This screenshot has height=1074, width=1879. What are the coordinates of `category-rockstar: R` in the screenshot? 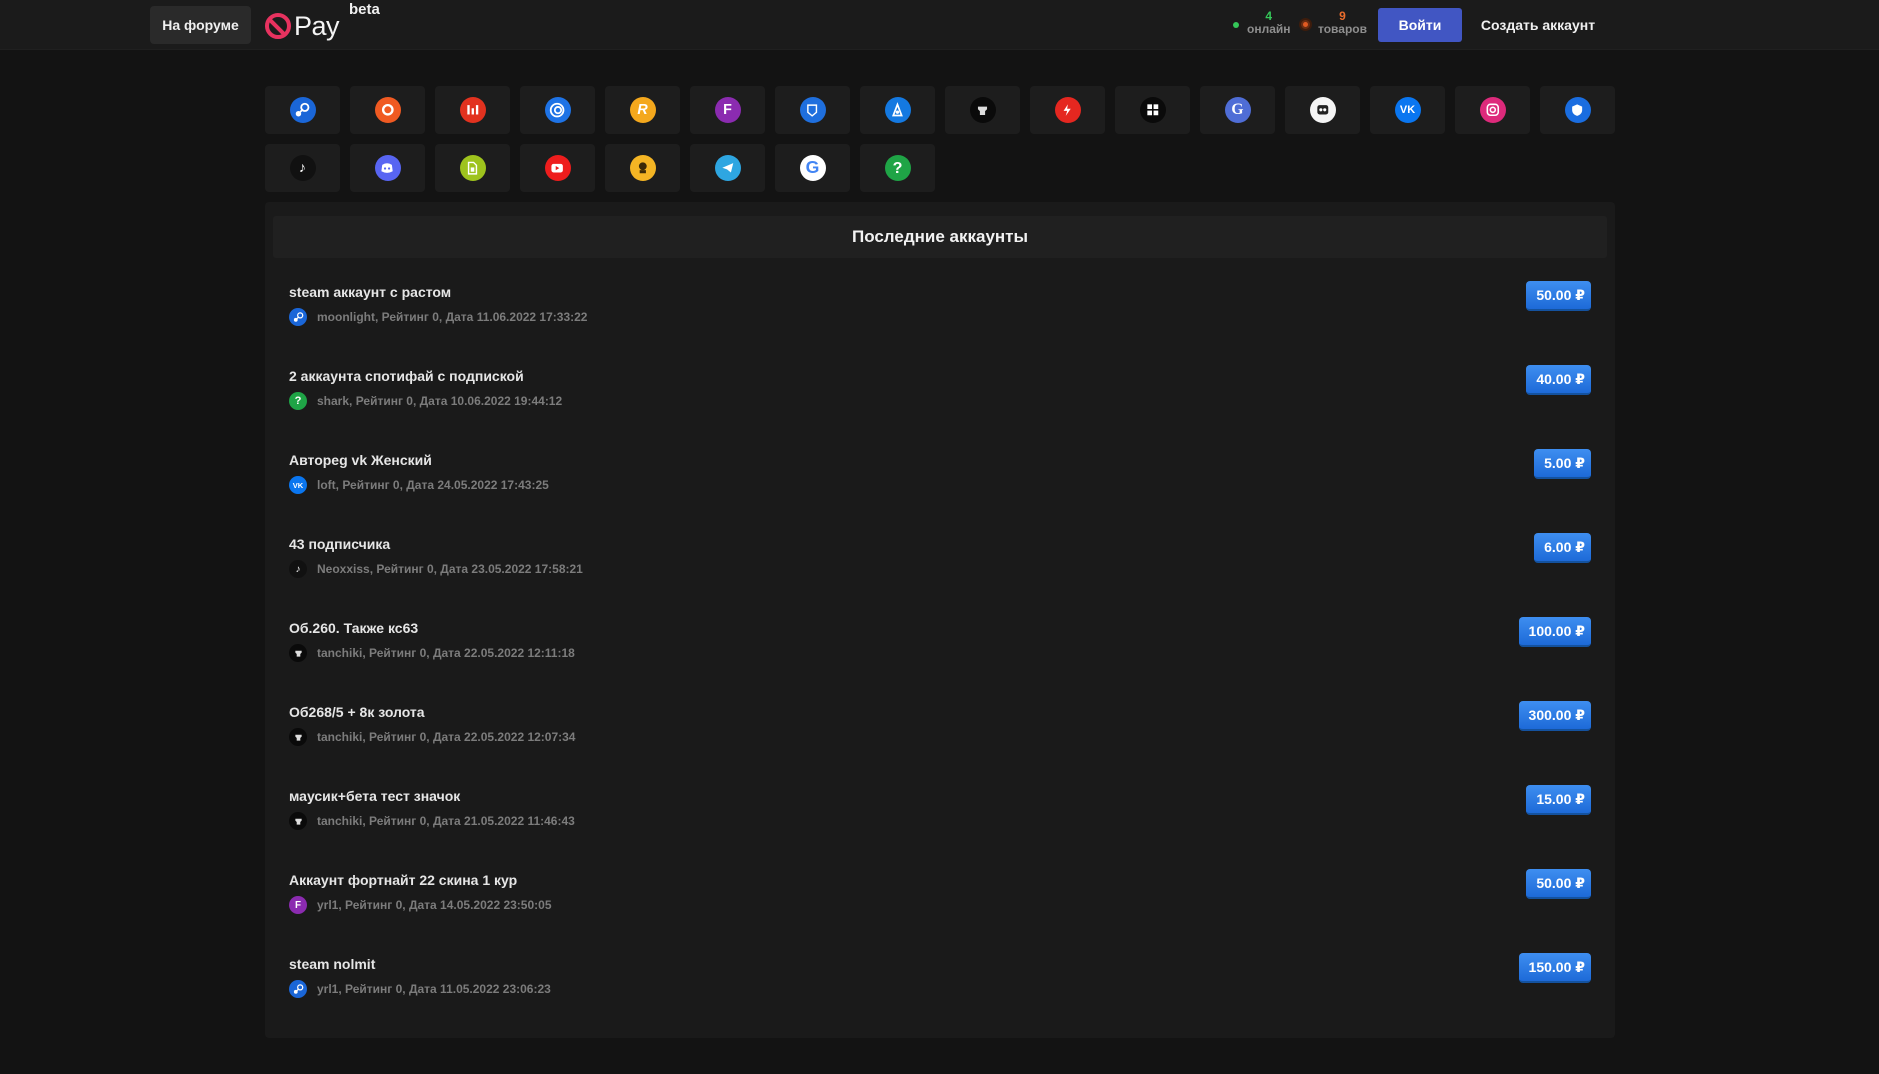 It's located at (642, 110).